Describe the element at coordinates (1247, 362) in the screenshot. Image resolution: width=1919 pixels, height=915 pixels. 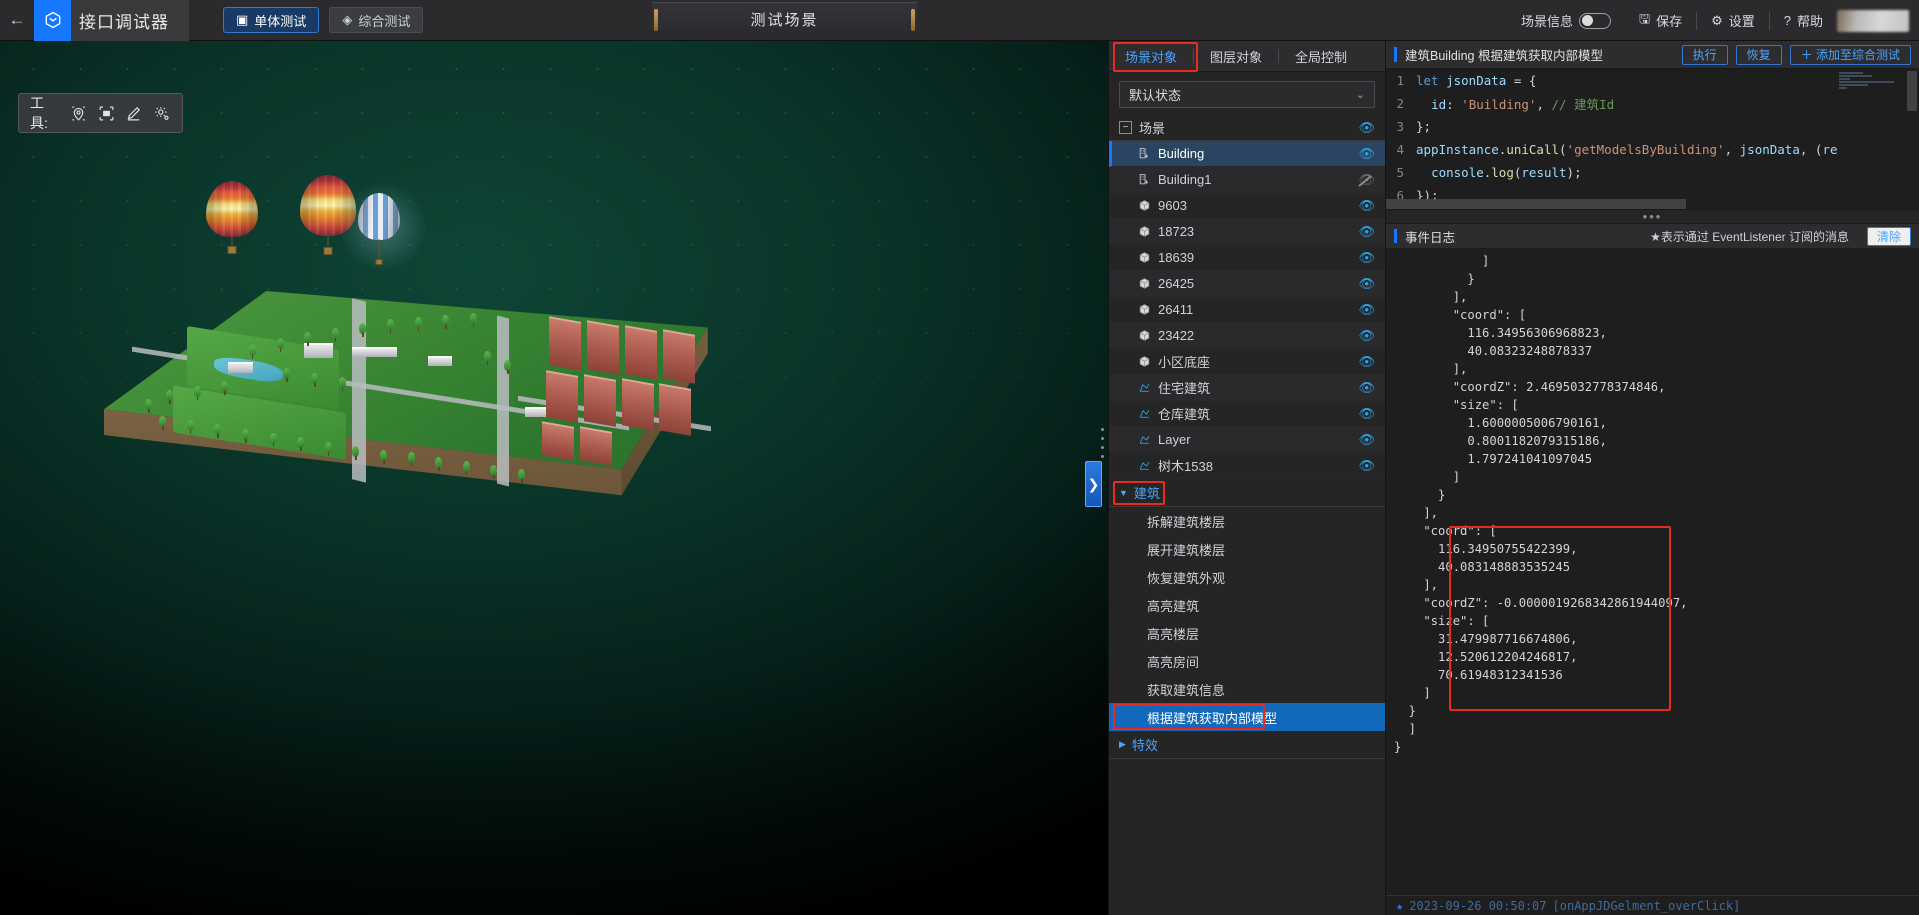
I see `tree-item-小区底座: 小区底座 👁` at that location.